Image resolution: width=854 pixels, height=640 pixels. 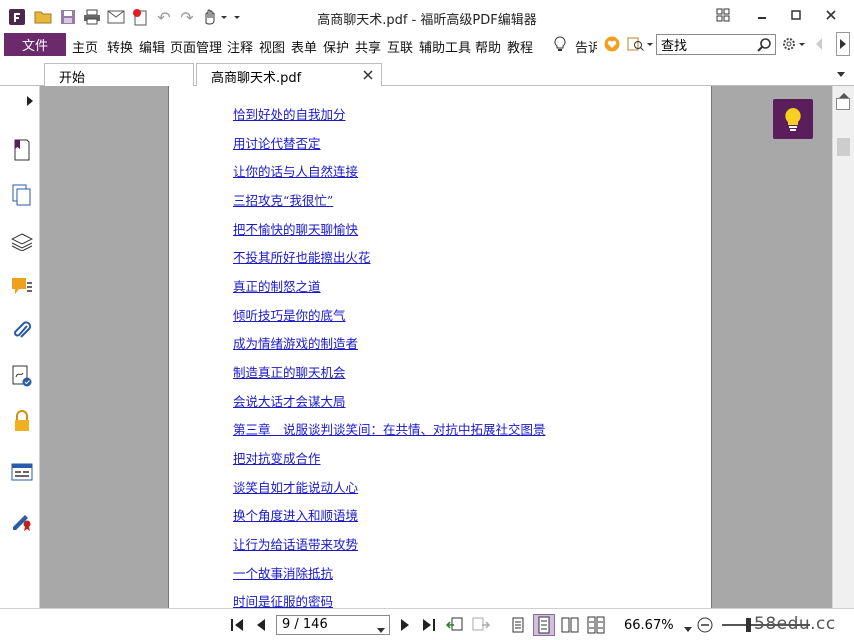 I want to click on scroll-thumb, so click(x=843, y=147).